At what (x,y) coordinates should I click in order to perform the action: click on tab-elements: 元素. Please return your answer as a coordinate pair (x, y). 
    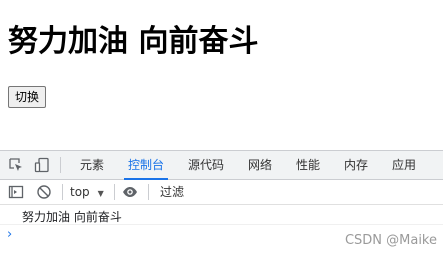
    Looking at the image, I should click on (92, 165).